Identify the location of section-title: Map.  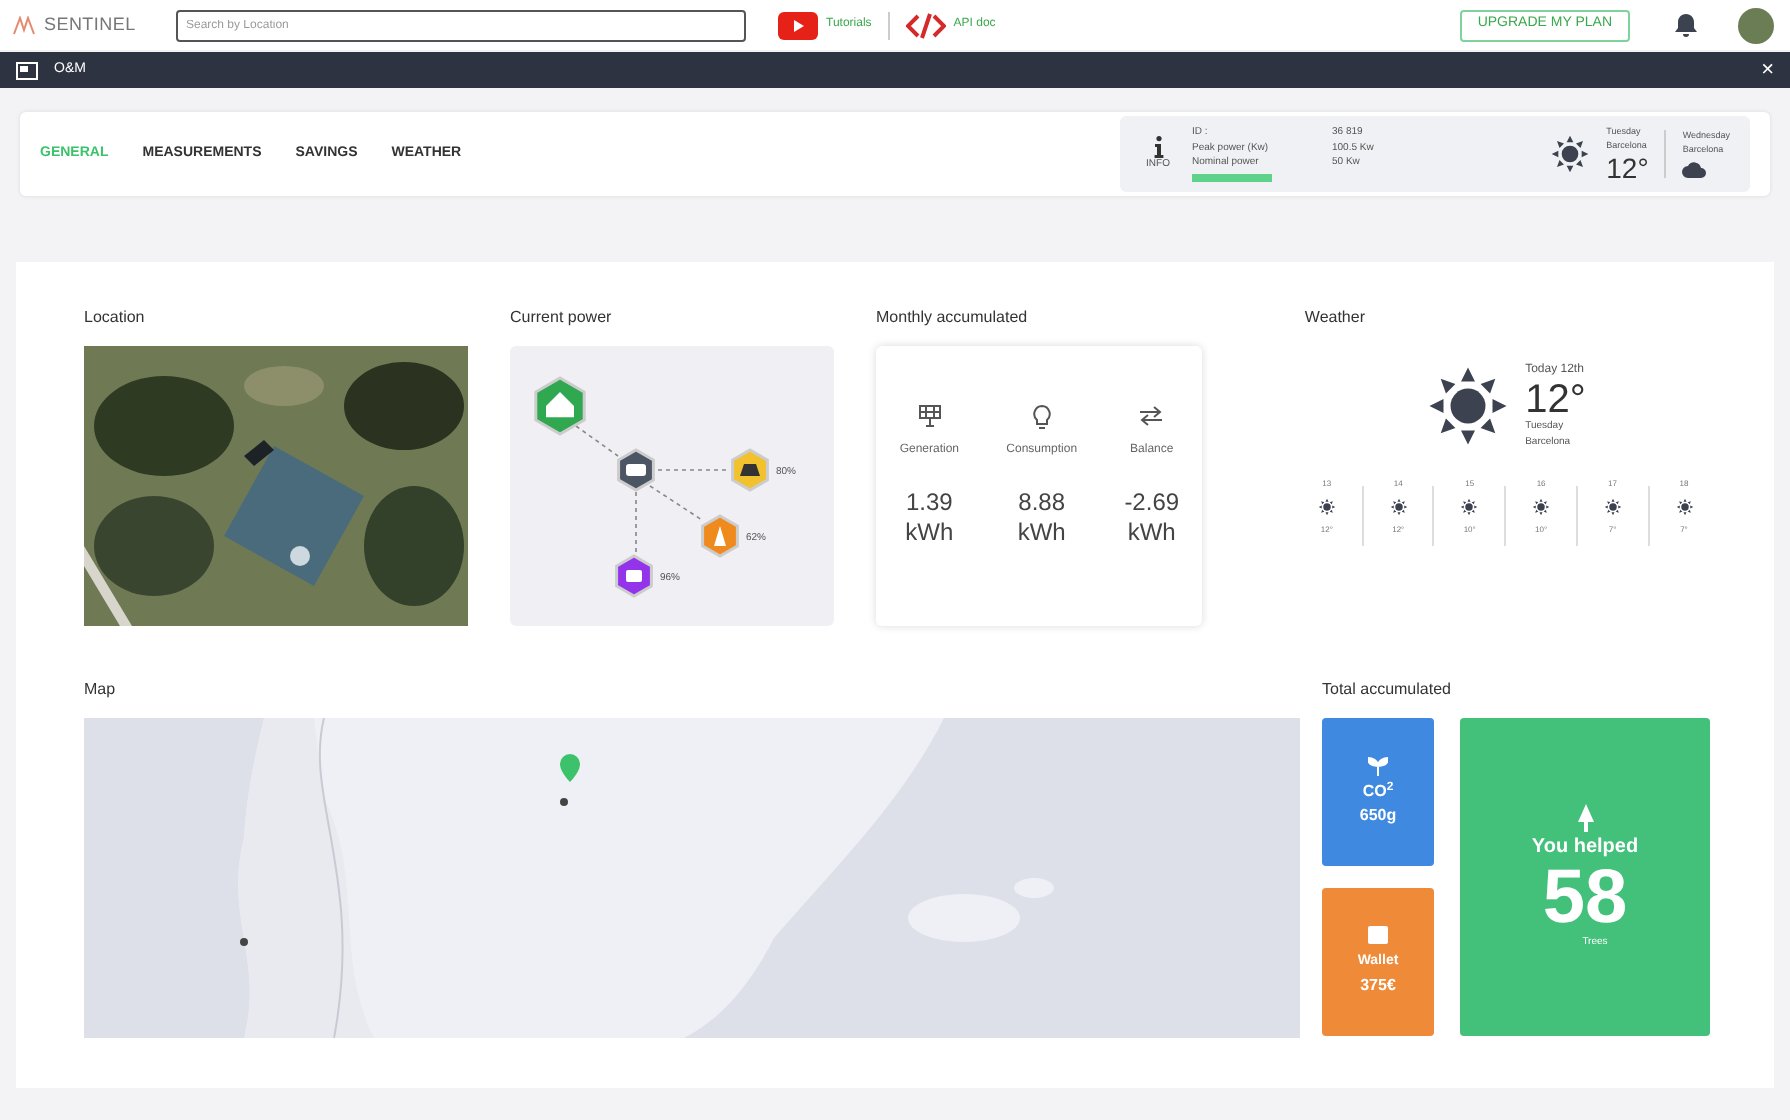
(101, 690).